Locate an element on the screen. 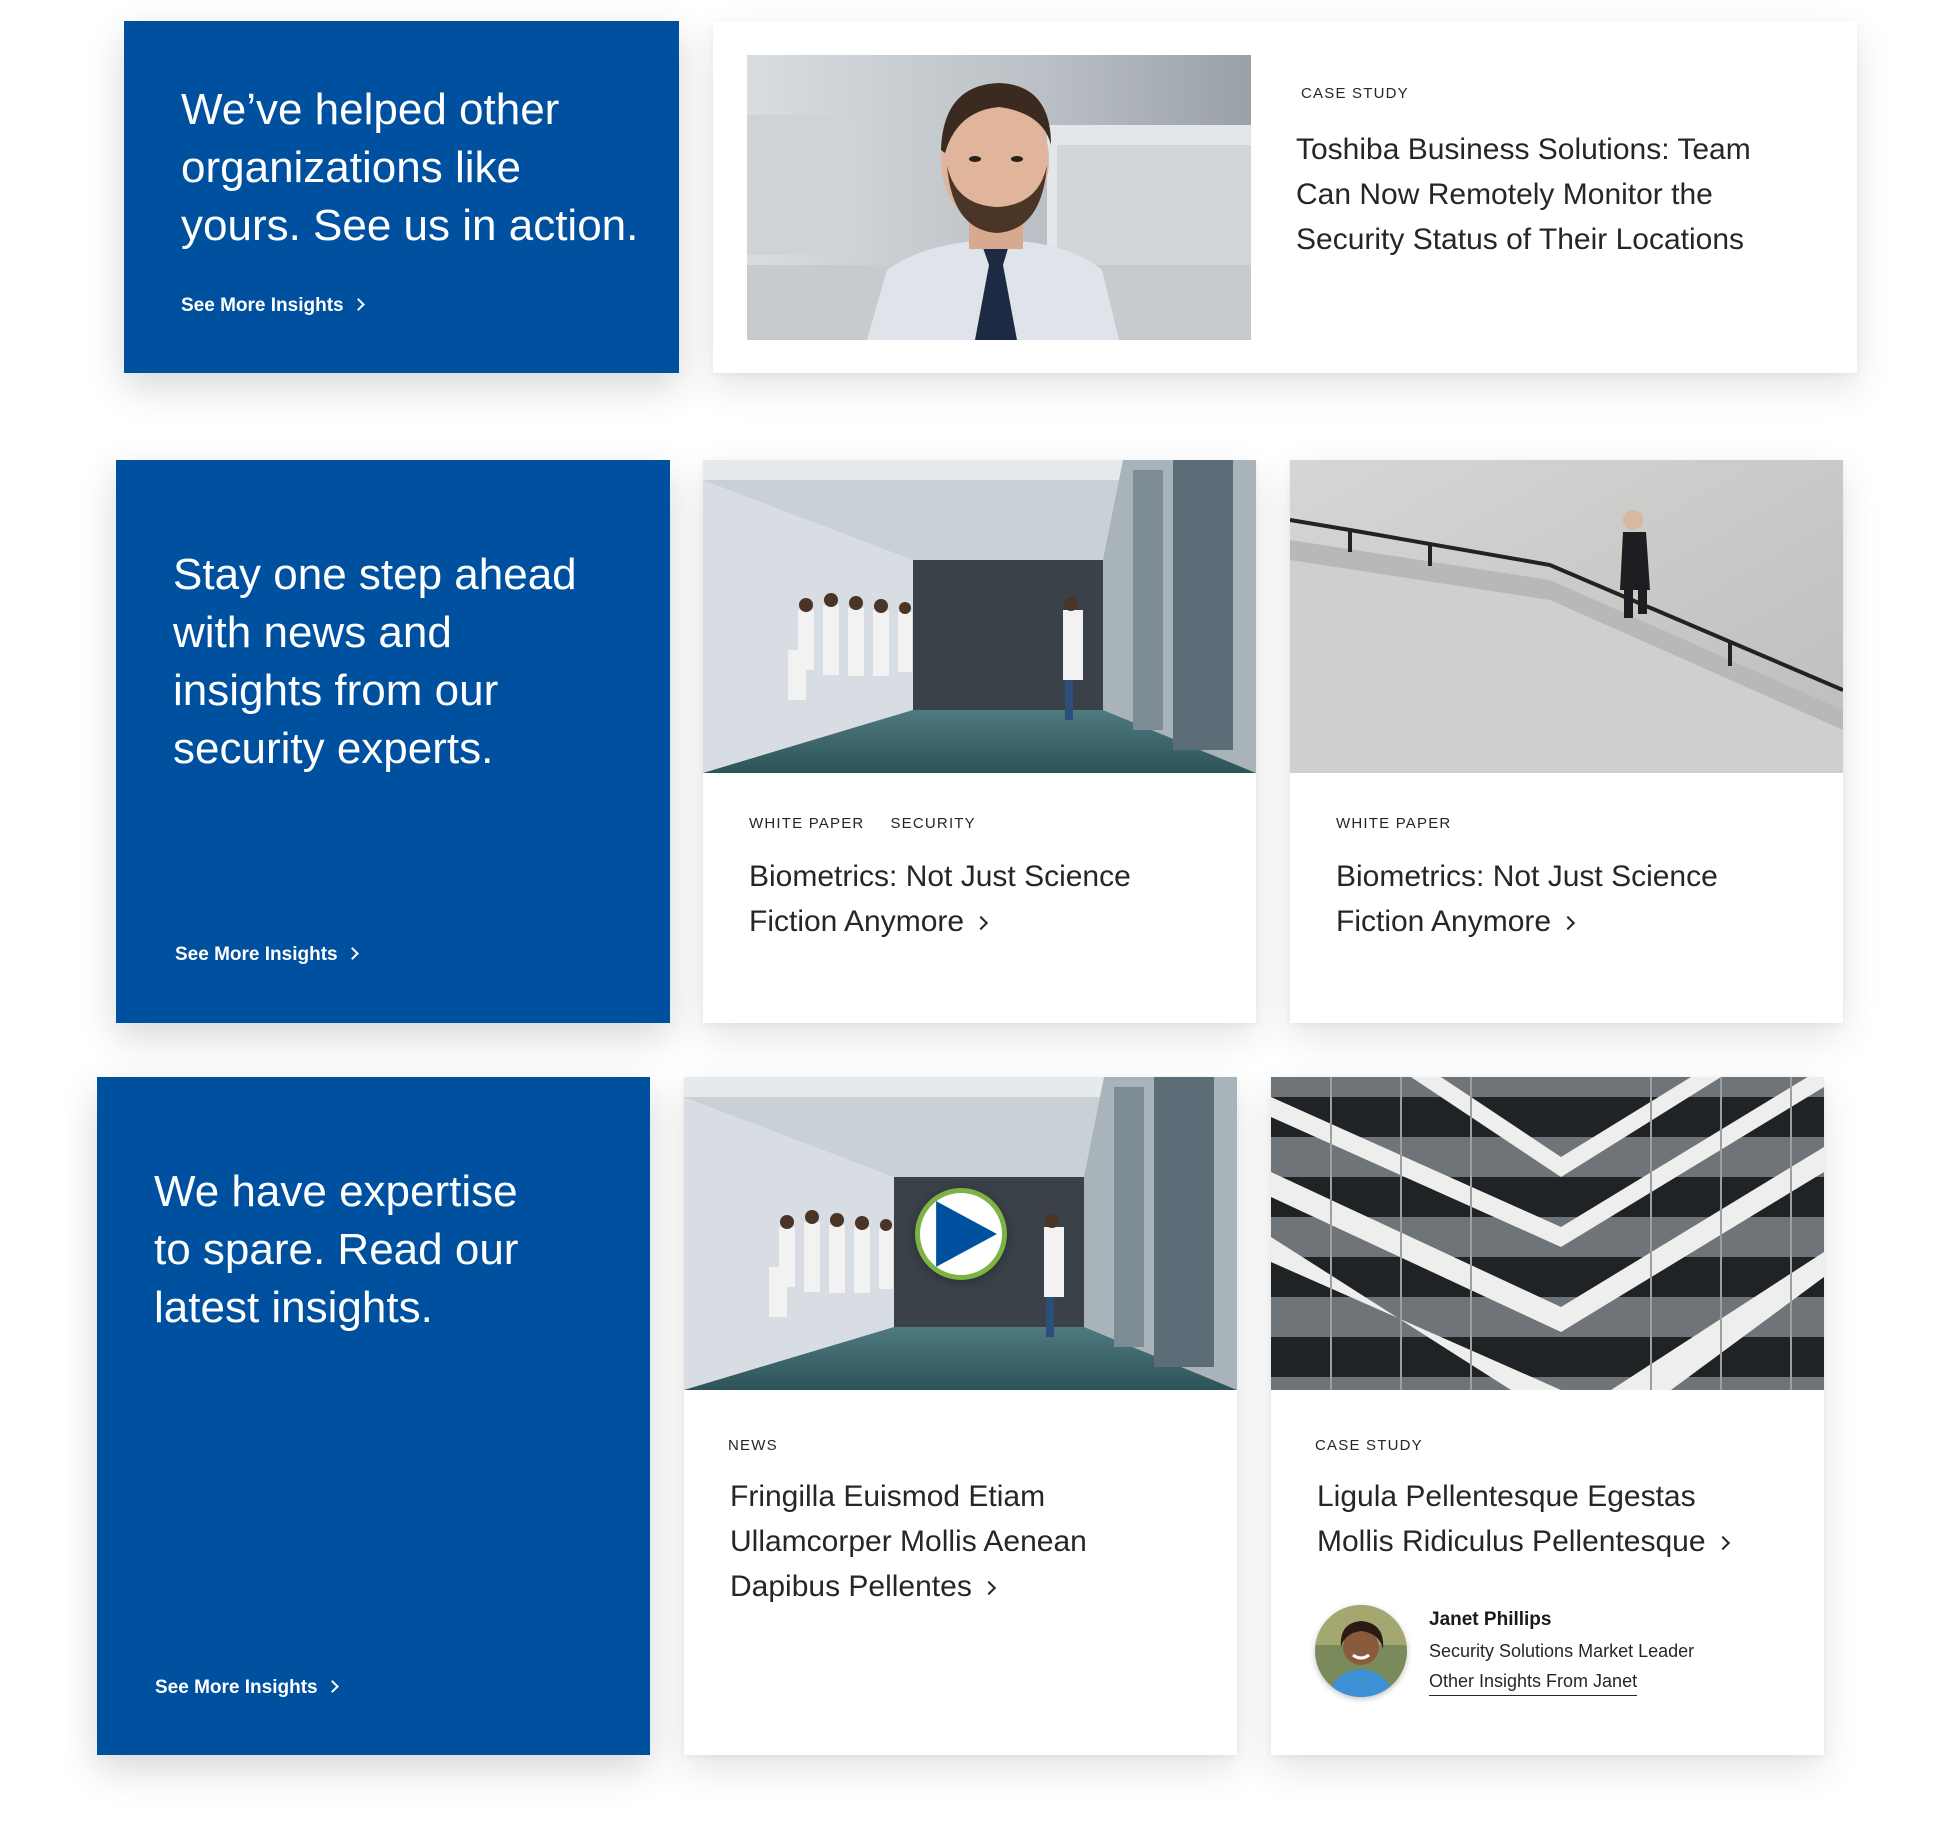  businessman-photo is located at coordinates (999, 197).